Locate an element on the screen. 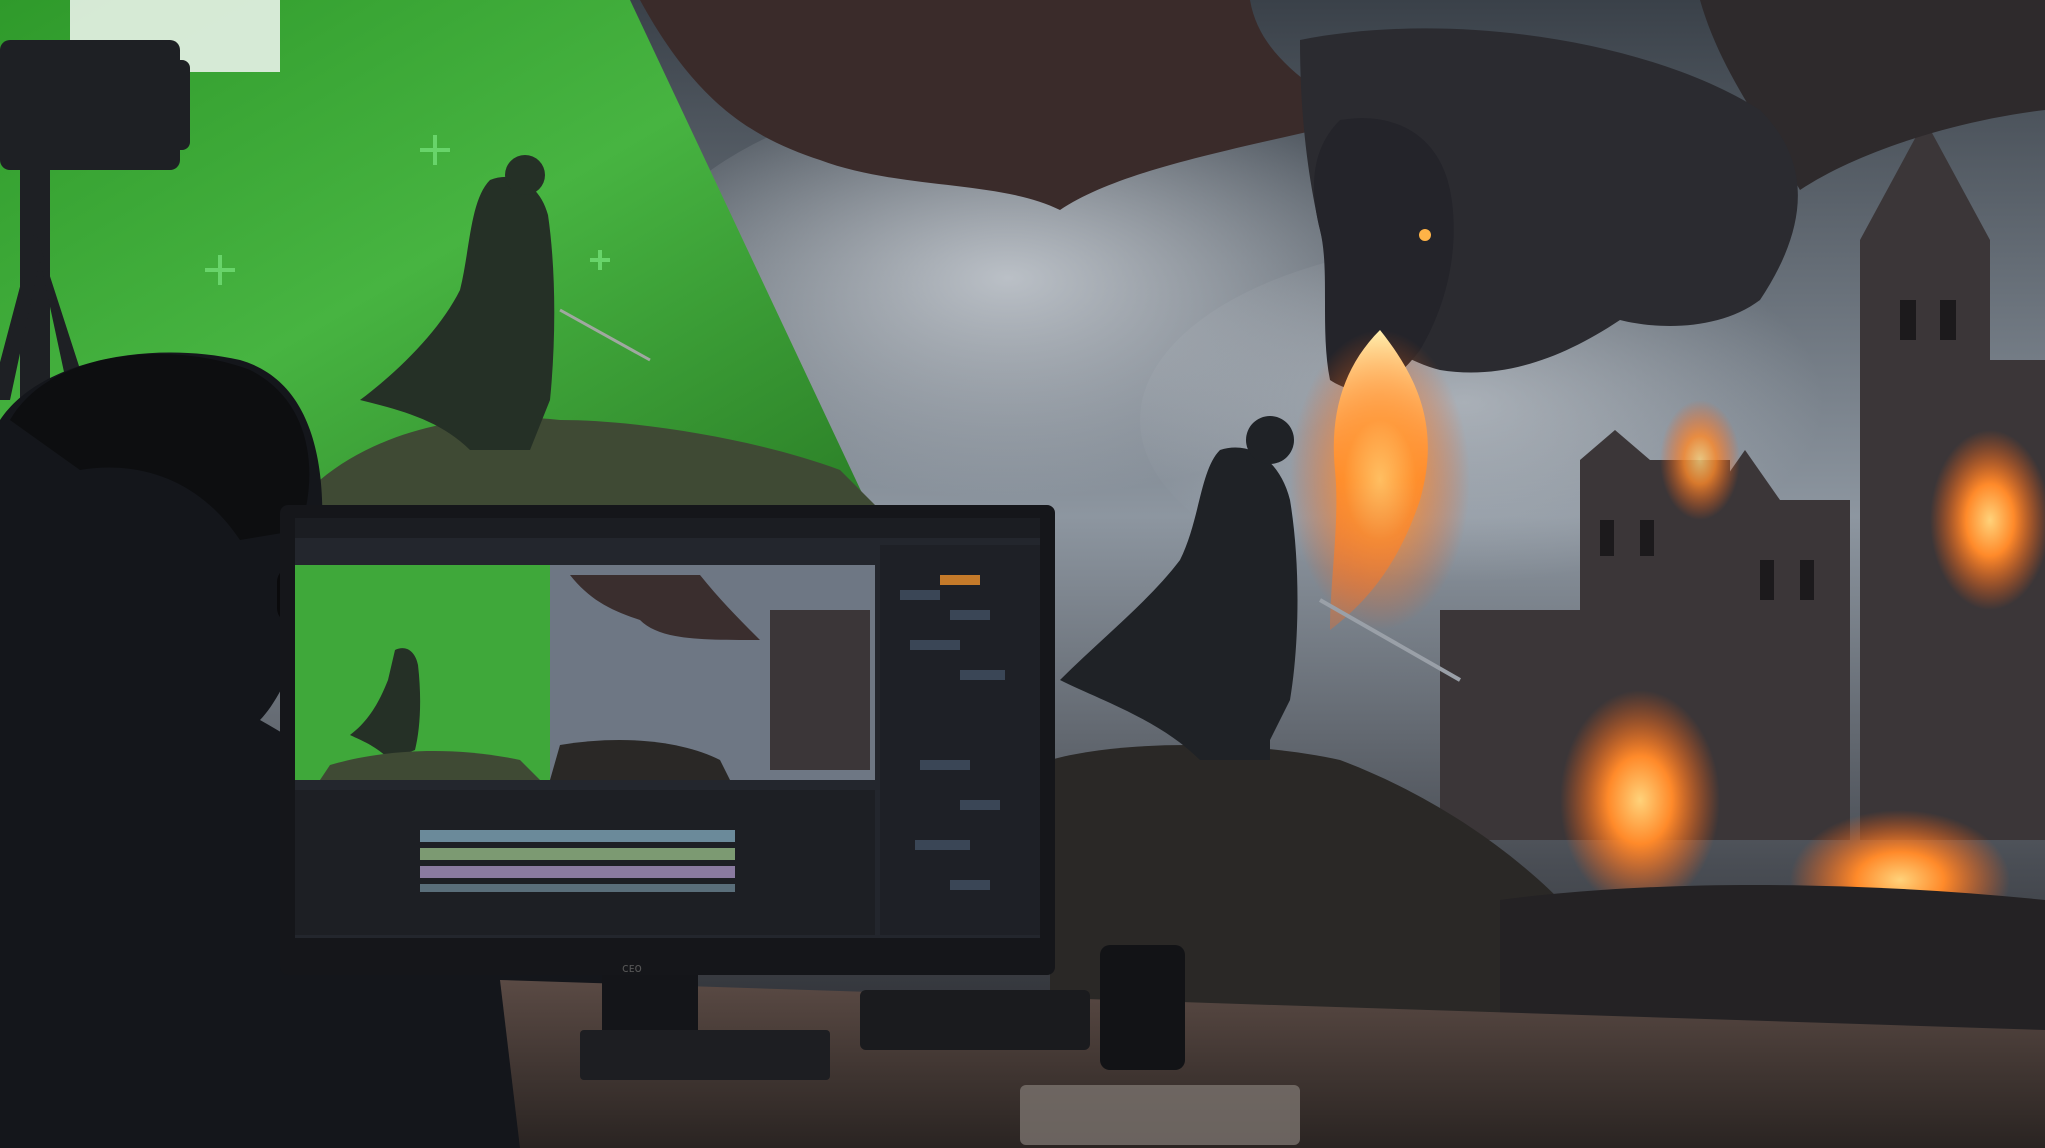 This screenshot has width=2045, height=1148. monitor-brand: ᴄᴇᴏ is located at coordinates (632, 968).